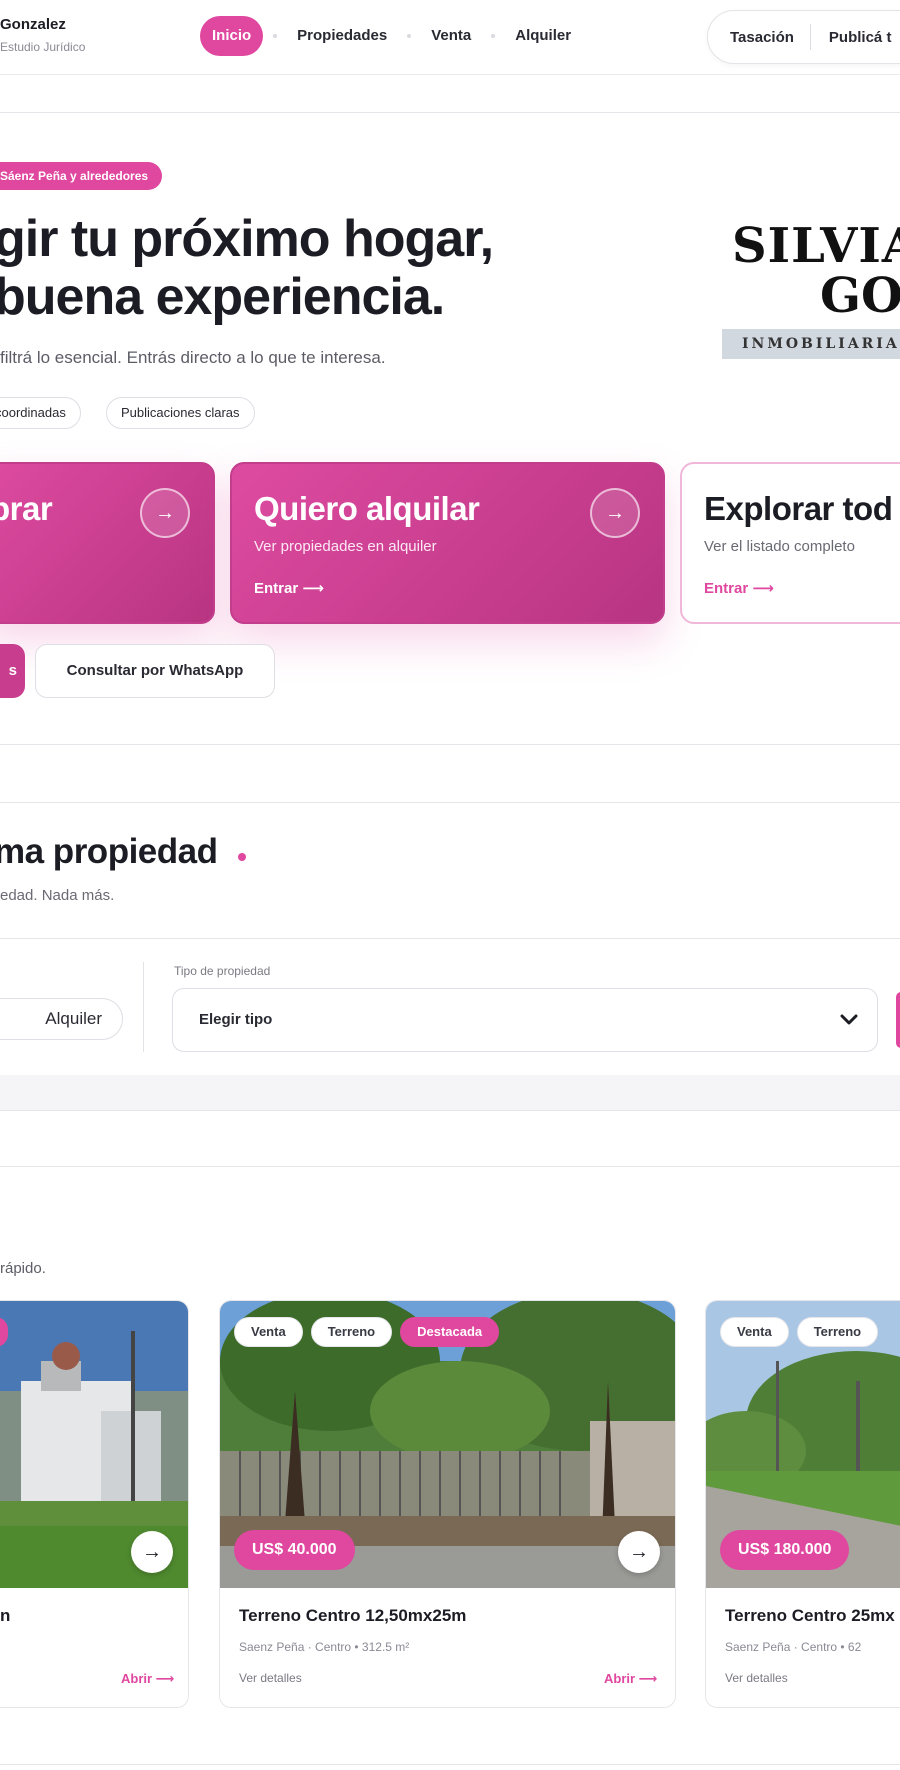  What do you see at coordinates (860, 296) in the screenshot?
I see `logo-line2: GO` at bounding box center [860, 296].